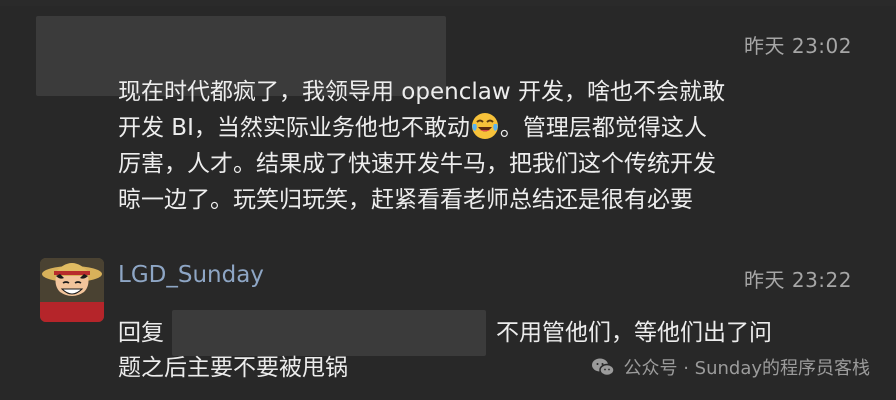  I want to click on avatar-illustration-icon, so click(72, 290).